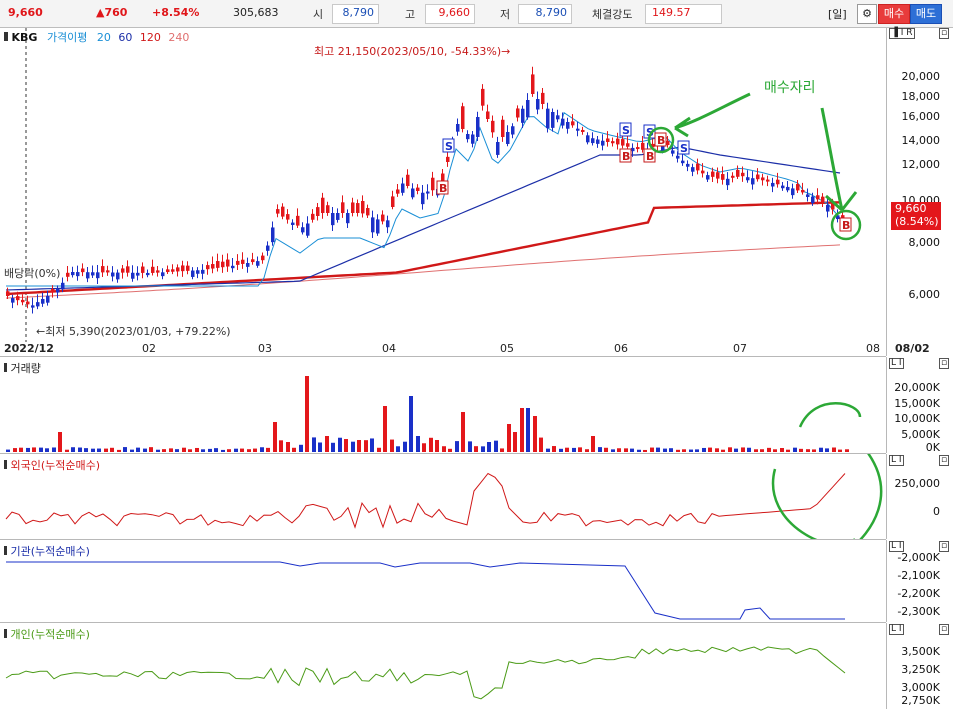 The image size is (953, 709). What do you see at coordinates (450, 14) in the screenshot?
I see `high-box: 9,660` at bounding box center [450, 14].